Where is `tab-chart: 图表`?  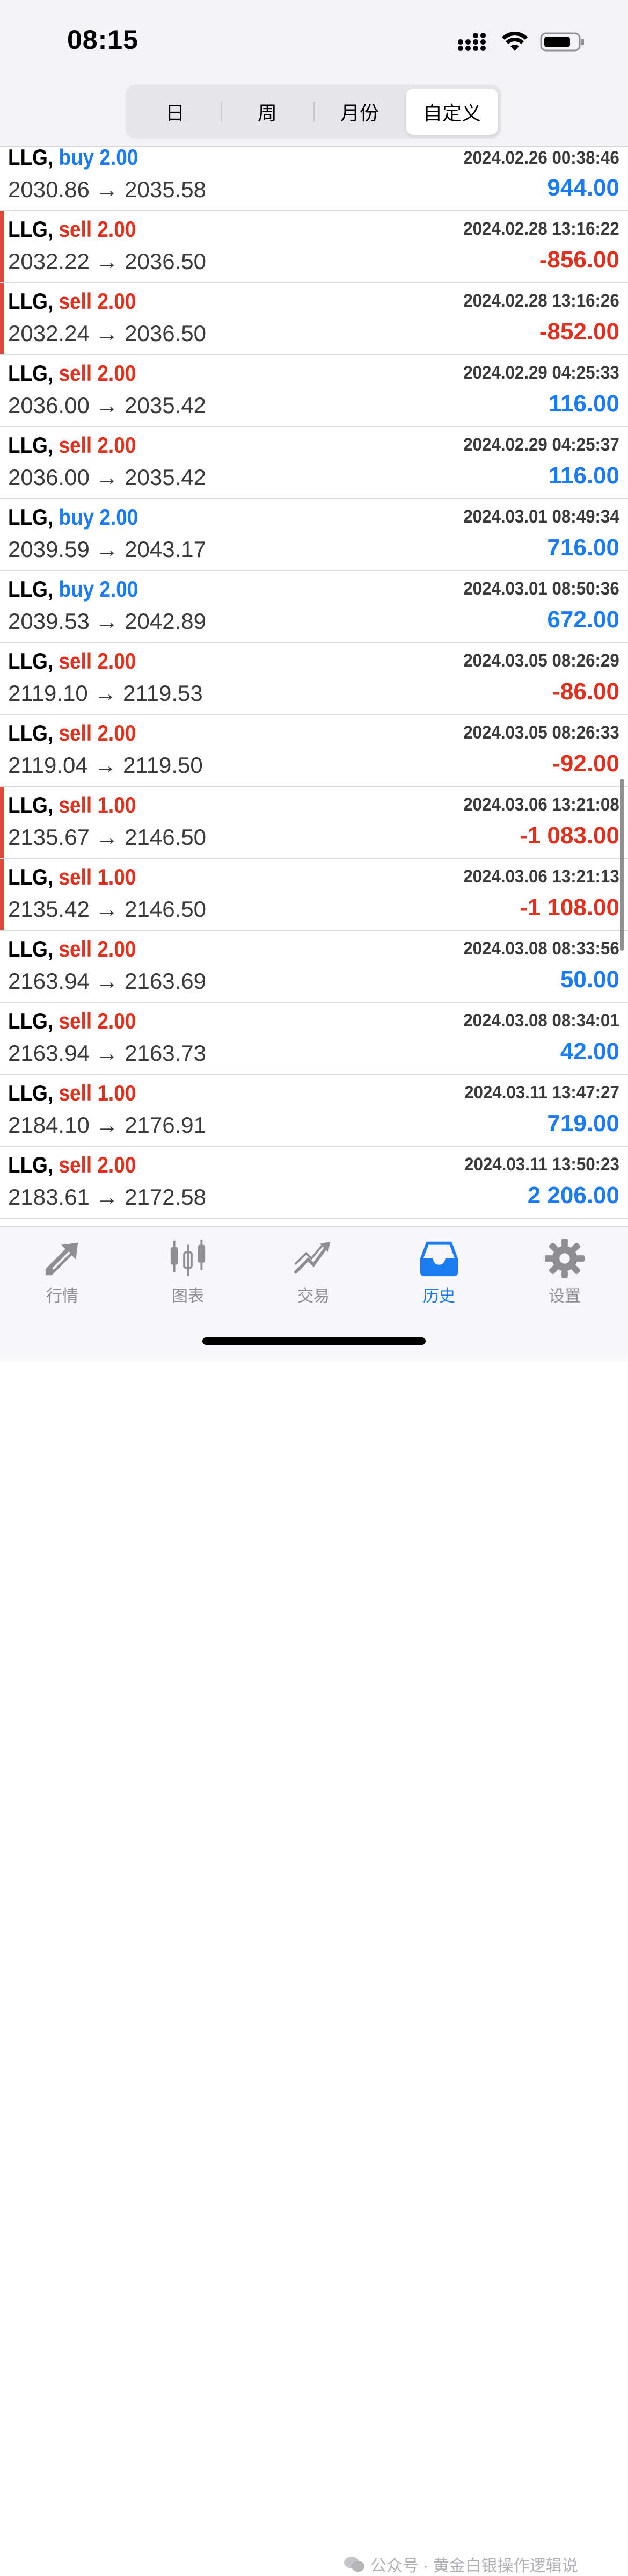 tab-chart: 图表 is located at coordinates (188, 1272).